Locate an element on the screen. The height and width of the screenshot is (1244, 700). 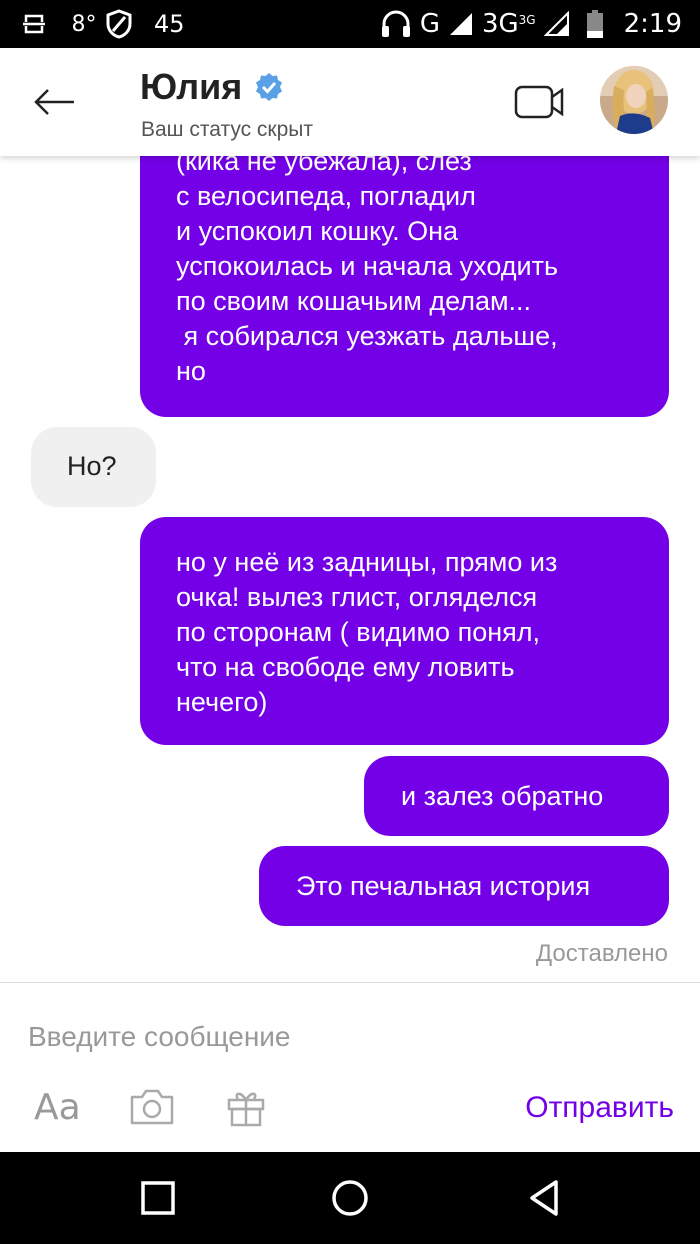
send-button: Отправить is located at coordinates (599, 1108).